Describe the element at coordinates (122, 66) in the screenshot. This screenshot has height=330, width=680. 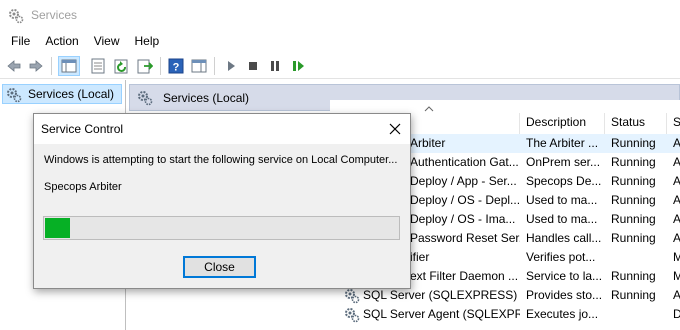
I see `refresh-icon` at that location.